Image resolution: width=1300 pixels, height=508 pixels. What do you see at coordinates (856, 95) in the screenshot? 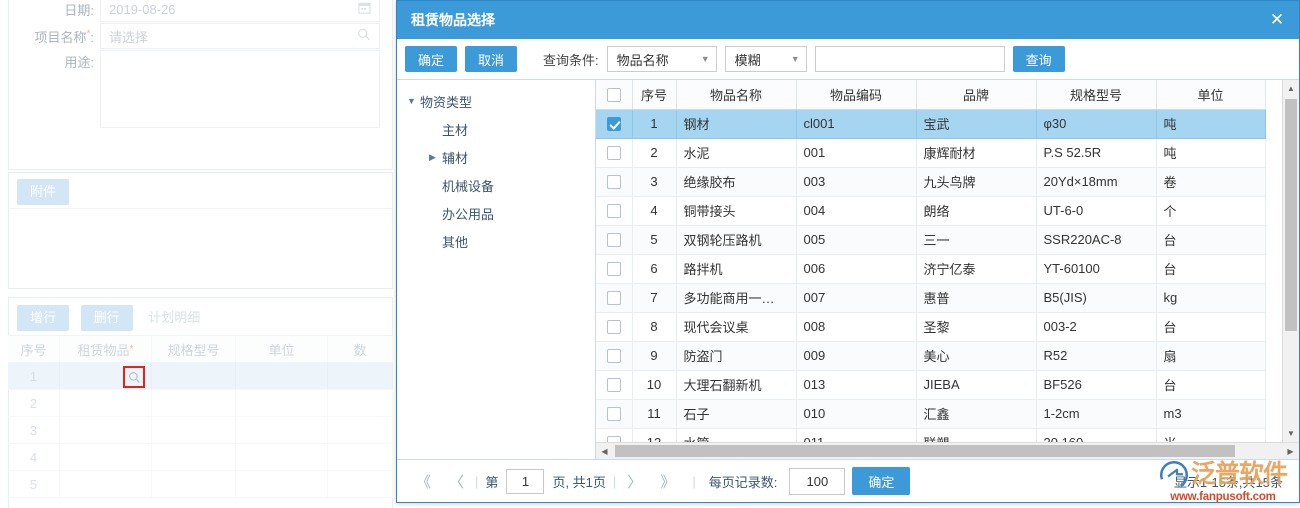
I see `col-header-code: 物品编码` at bounding box center [856, 95].